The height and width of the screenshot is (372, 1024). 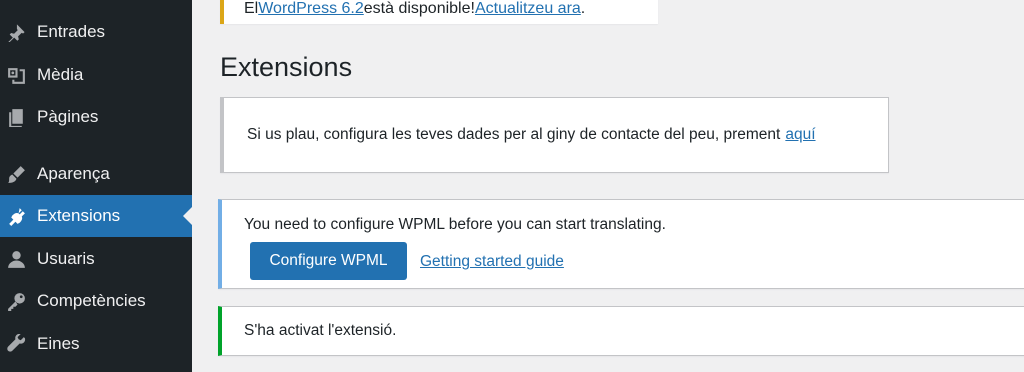 I want to click on wordpress-version-link: WordPress 6.2, so click(x=311, y=9).